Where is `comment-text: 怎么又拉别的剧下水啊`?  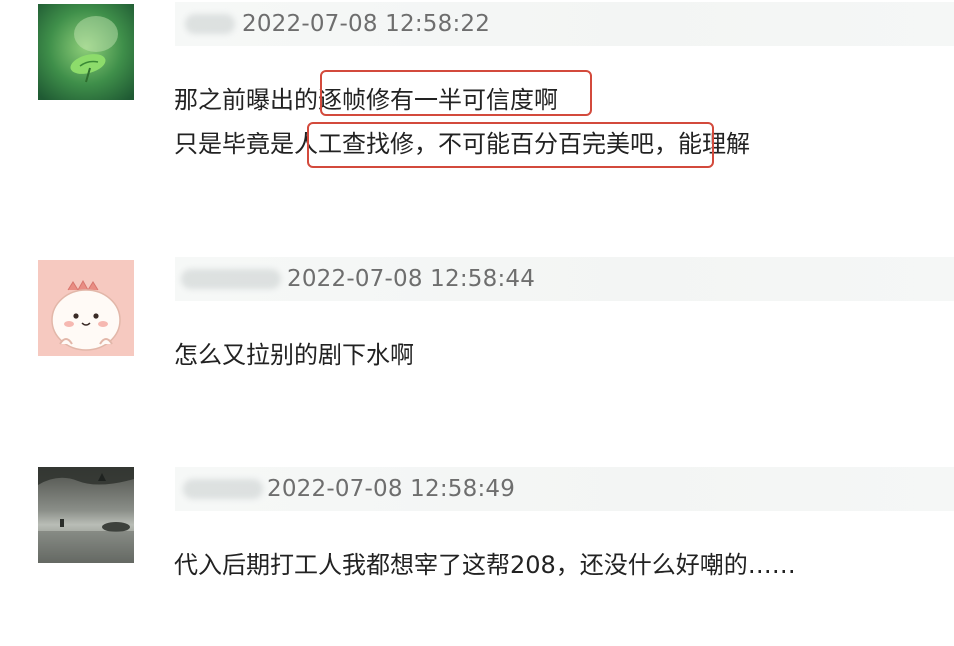 comment-text: 怎么又拉别的剧下水啊 is located at coordinates (294, 355).